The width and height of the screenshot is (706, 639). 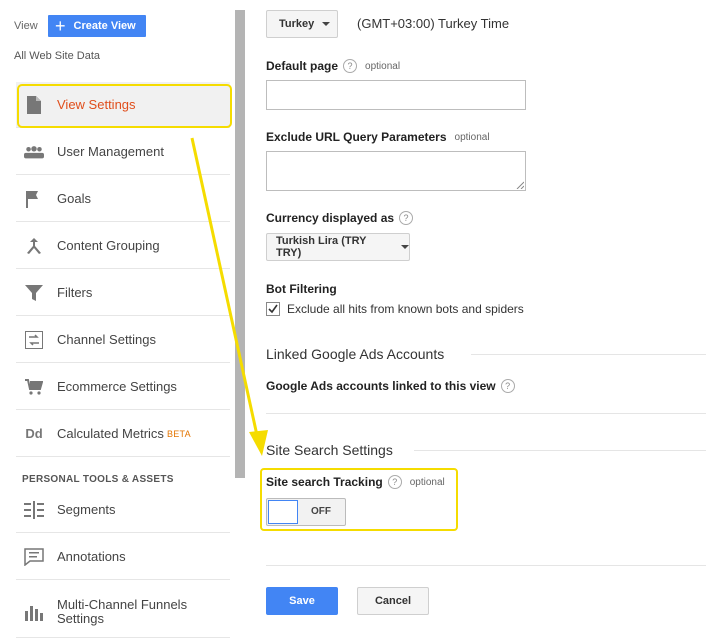 What do you see at coordinates (34, 557) in the screenshot?
I see `annotations-icon` at bounding box center [34, 557].